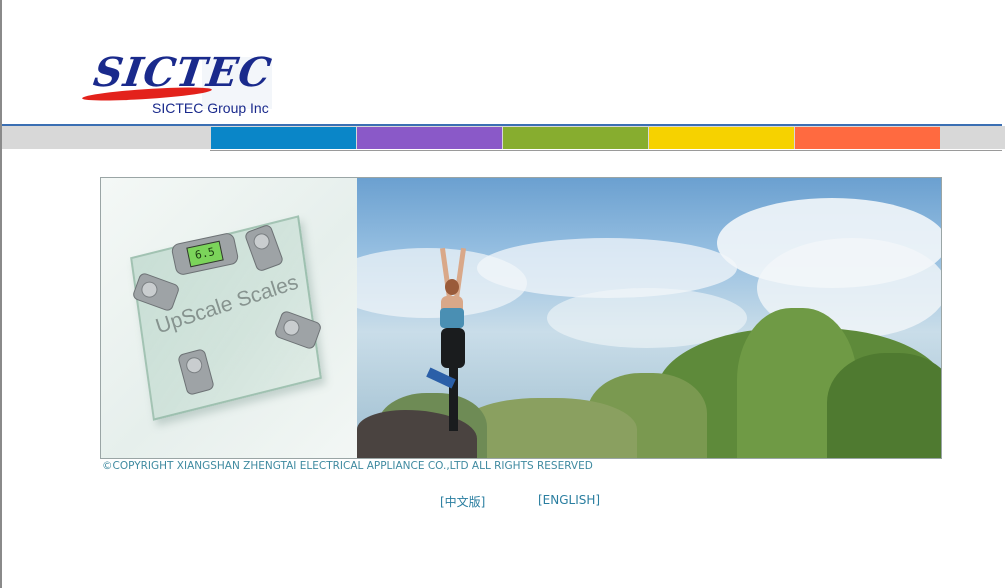 This screenshot has height=588, width=1005. Describe the element at coordinates (1, 294) in the screenshot. I see `page-left-border` at that location.